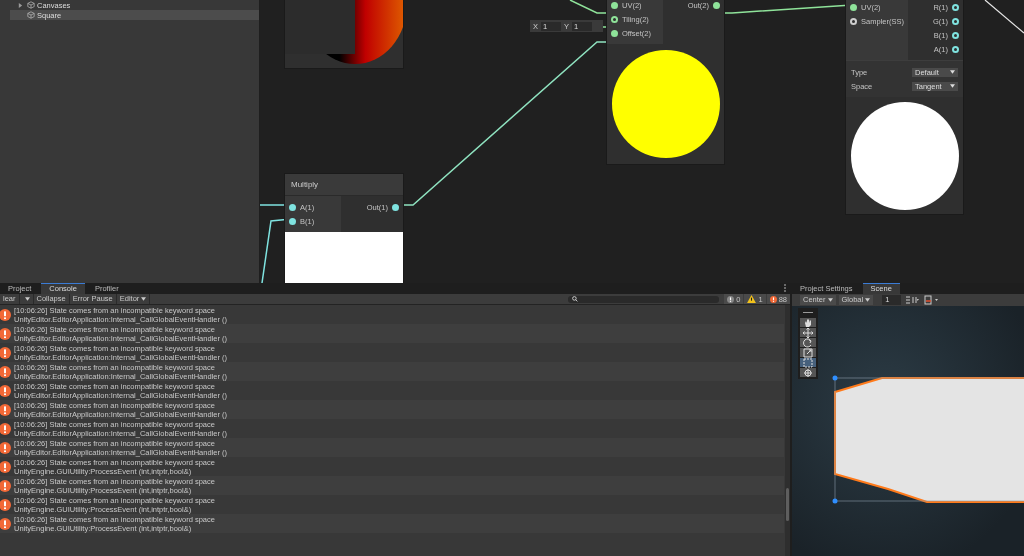  I want to click on rect-tool-button, so click(808, 362).